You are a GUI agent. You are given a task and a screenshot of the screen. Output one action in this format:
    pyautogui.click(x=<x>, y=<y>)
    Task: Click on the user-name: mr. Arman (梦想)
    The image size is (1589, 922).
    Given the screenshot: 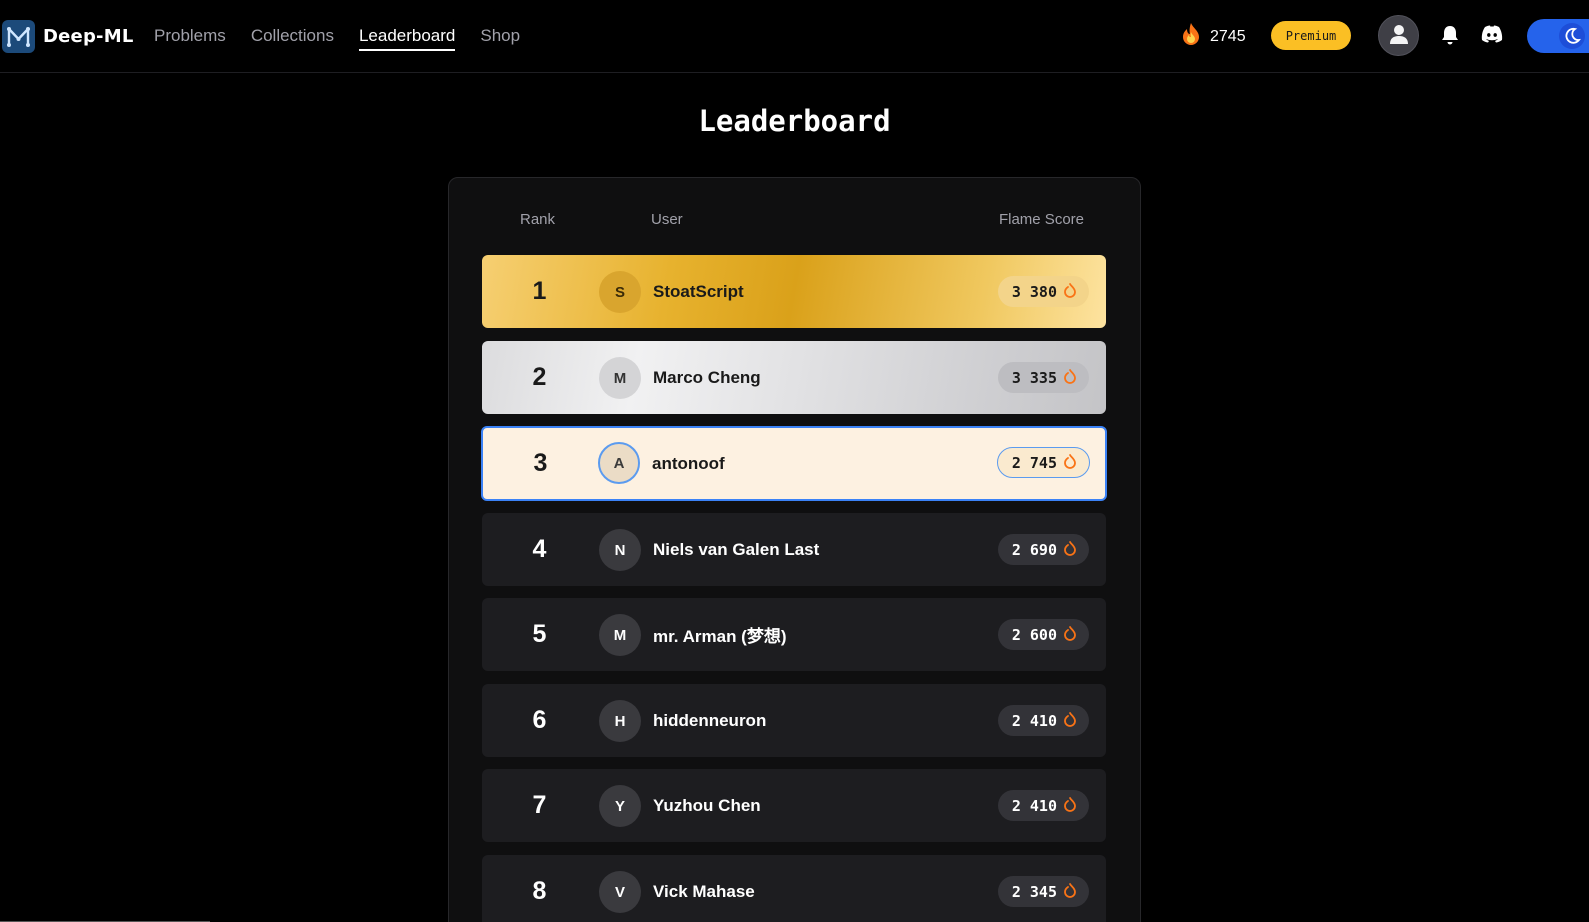 What is the action you would take?
    pyautogui.click(x=720, y=636)
    